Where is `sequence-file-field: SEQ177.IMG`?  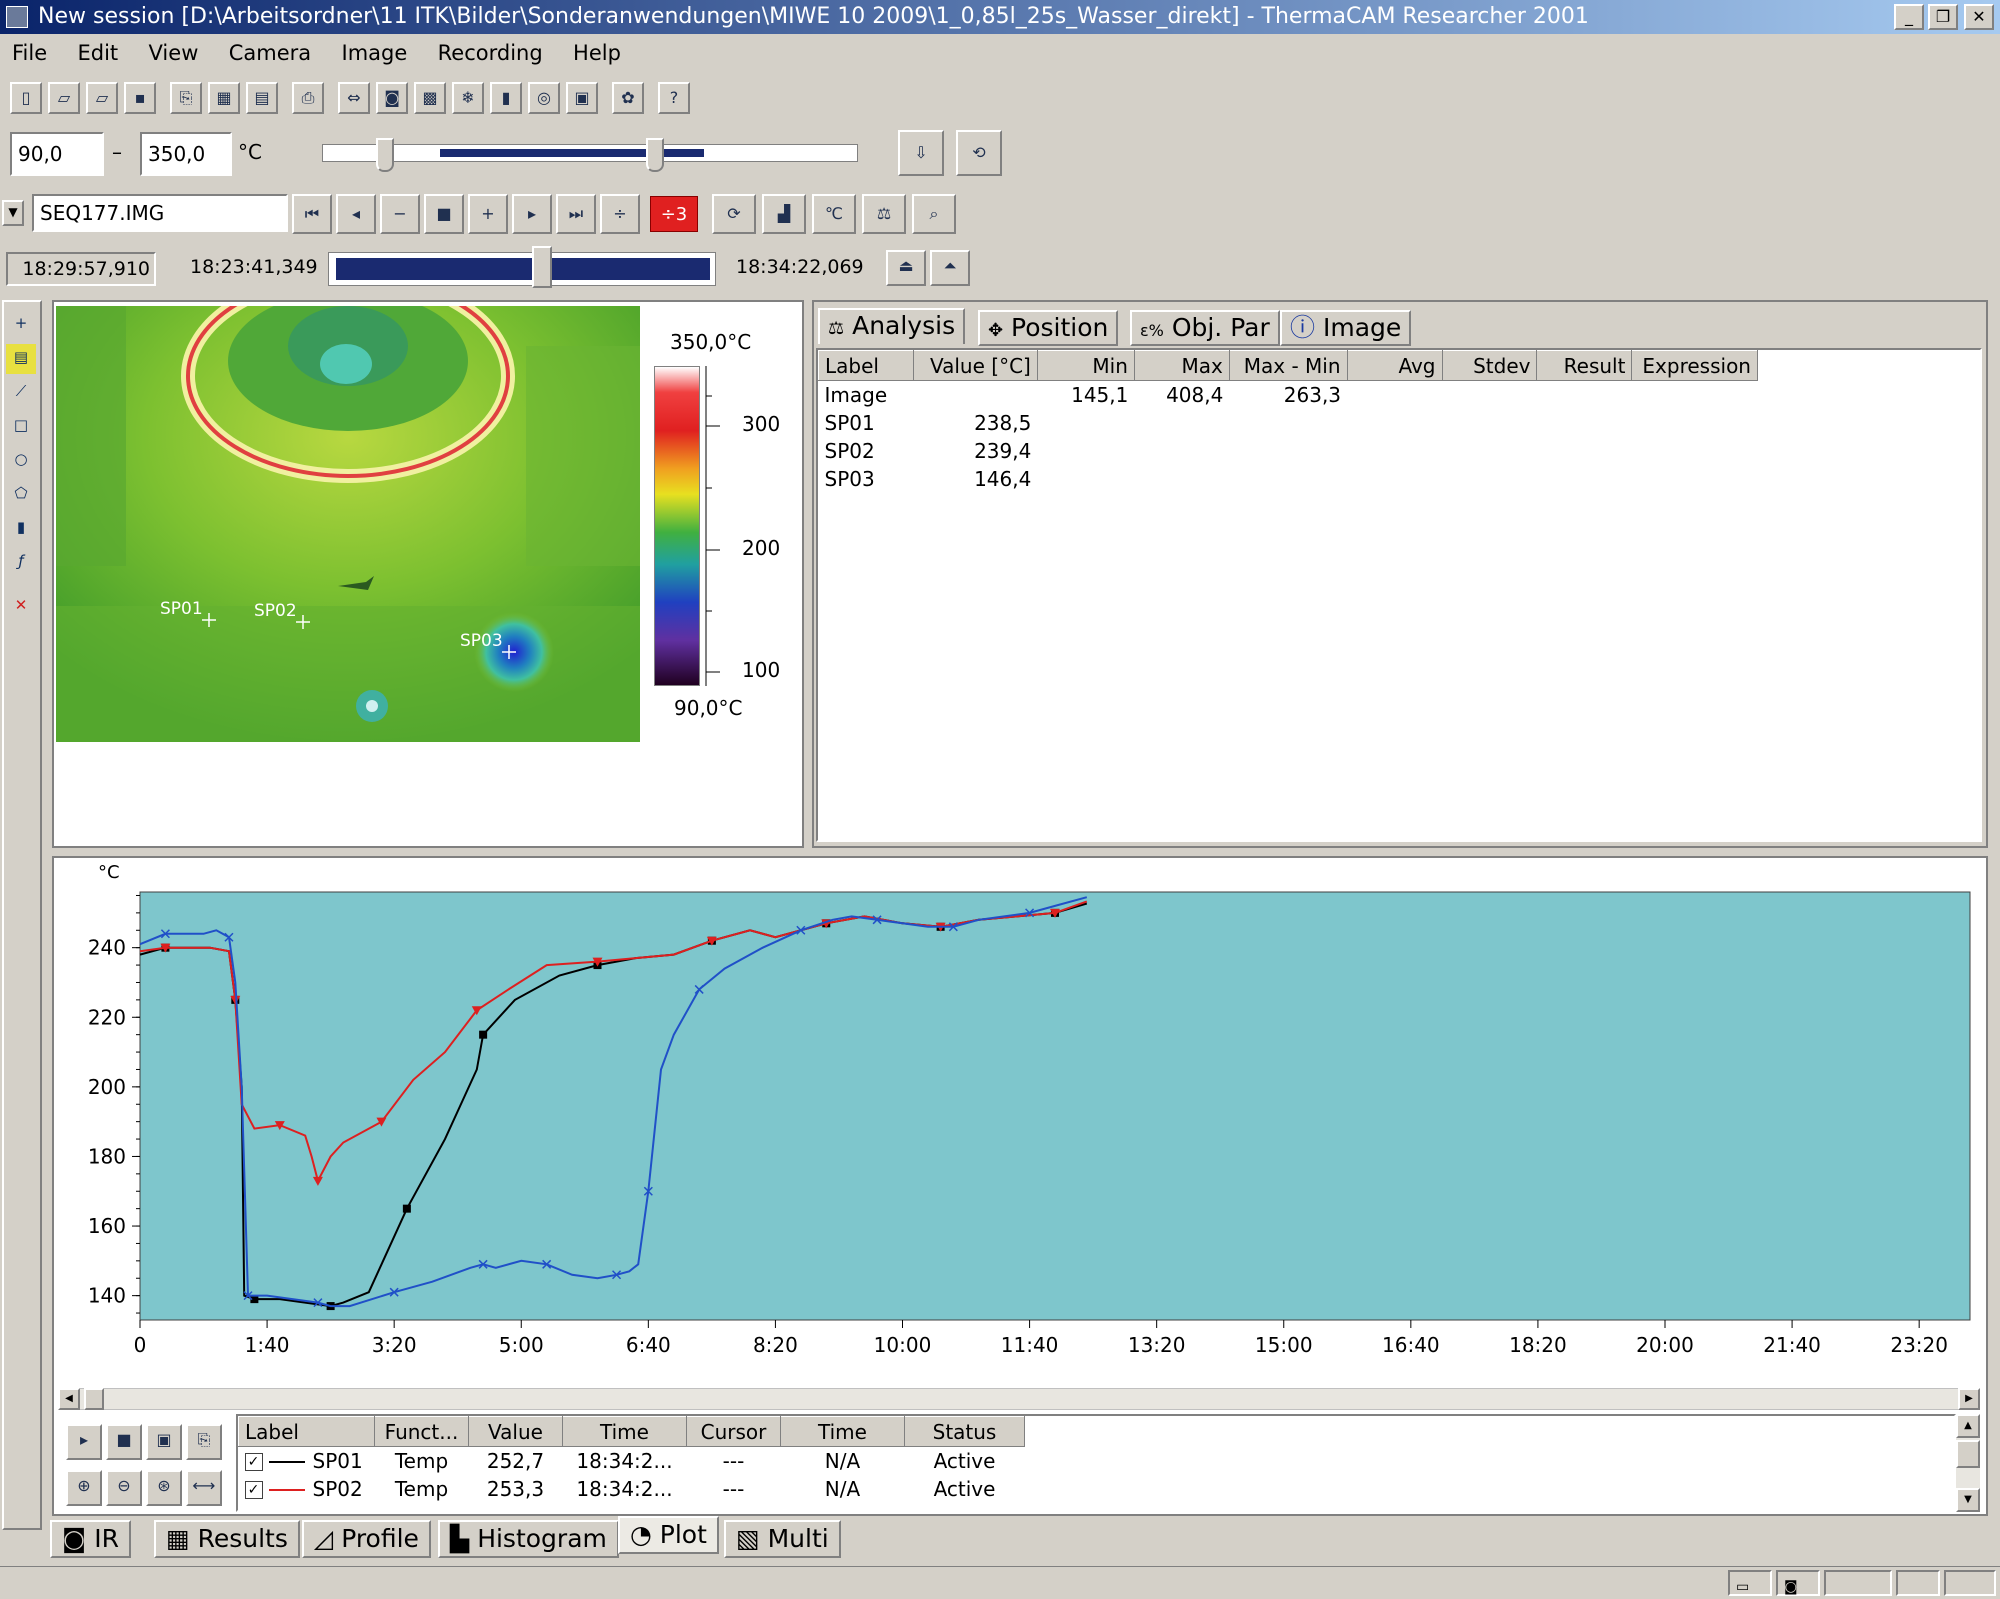 sequence-file-field: SEQ177.IMG is located at coordinates (160, 213).